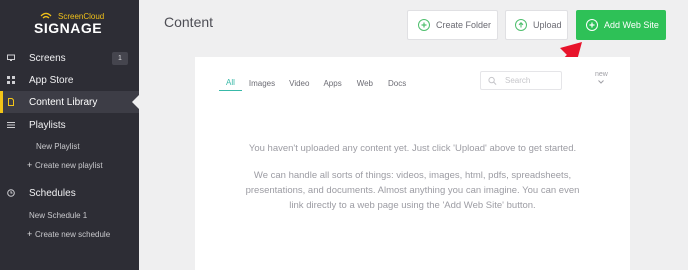  I want to click on sidebar-item-label: Playlists, so click(47, 125).